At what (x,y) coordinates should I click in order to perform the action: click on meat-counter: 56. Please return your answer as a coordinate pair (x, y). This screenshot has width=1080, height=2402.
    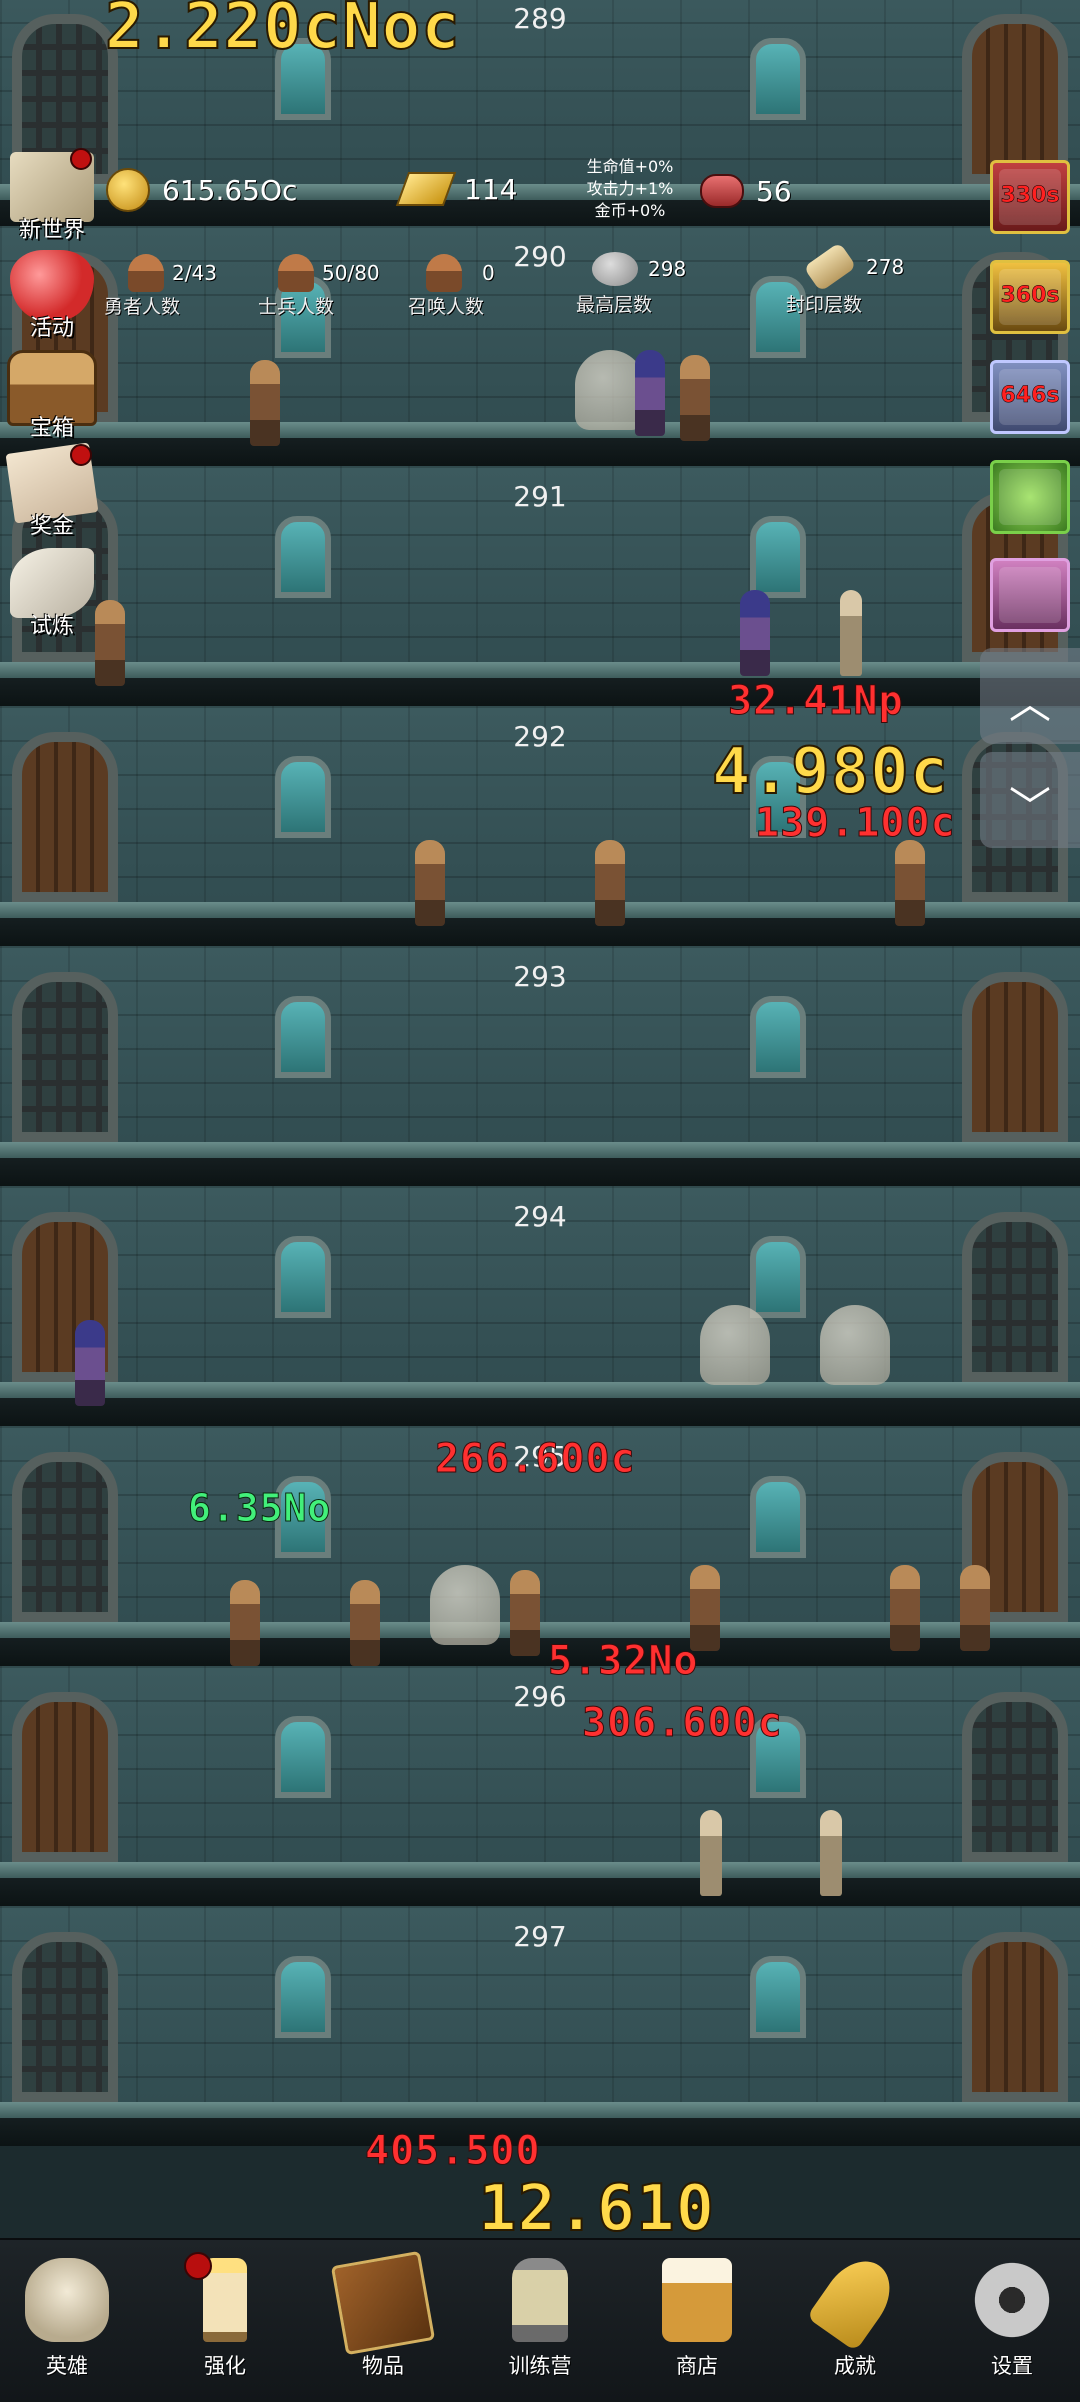
    Looking at the image, I should click on (746, 191).